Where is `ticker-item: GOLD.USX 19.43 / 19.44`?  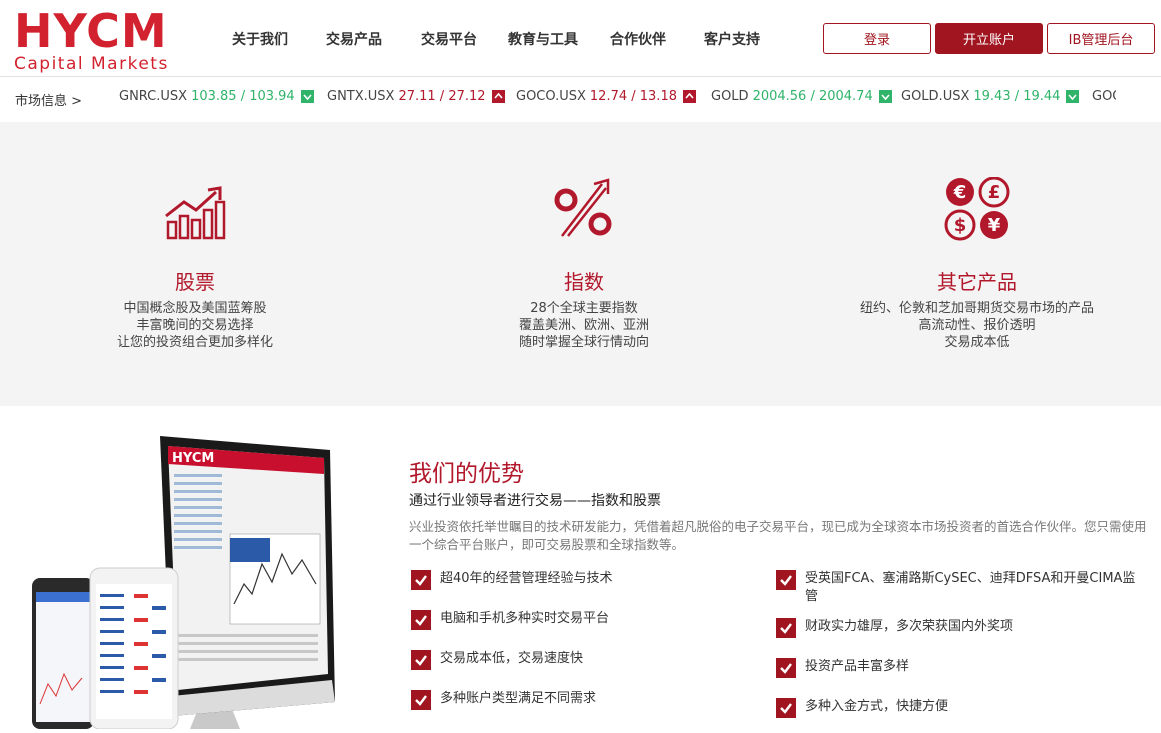 ticker-item: GOLD.USX 19.43 / 19.44 is located at coordinates (990, 96).